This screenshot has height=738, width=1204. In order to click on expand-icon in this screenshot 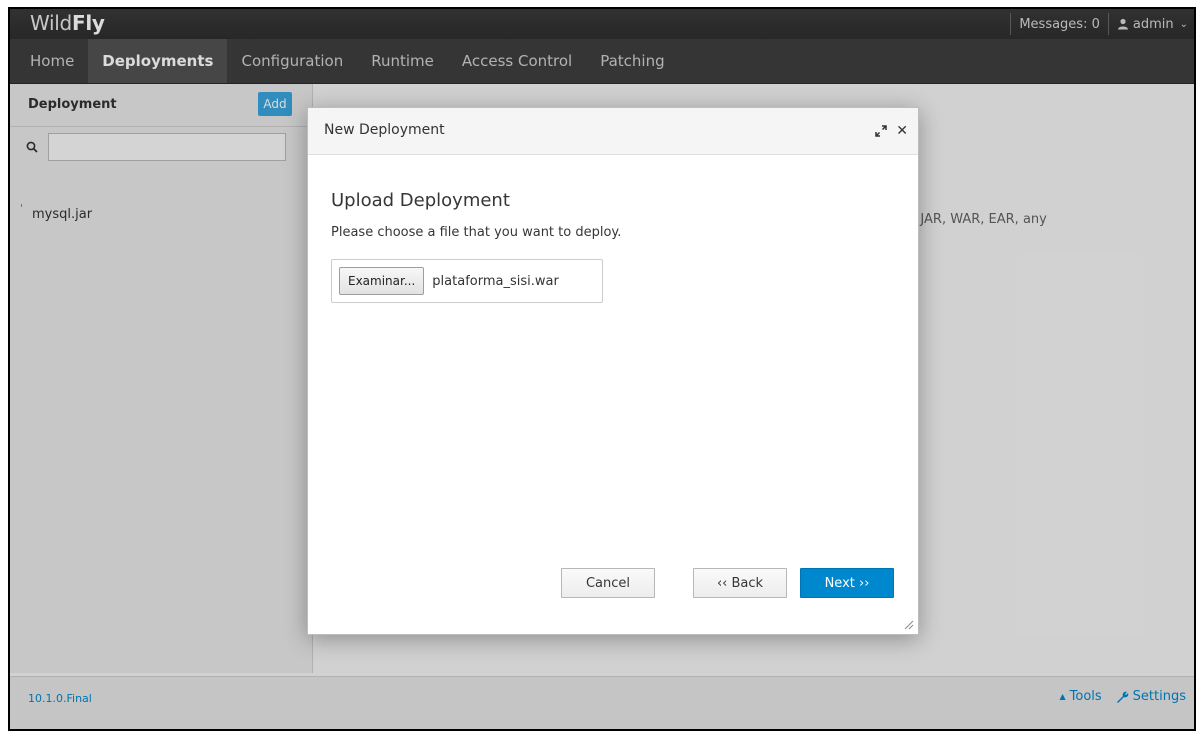, I will do `click(881, 131)`.